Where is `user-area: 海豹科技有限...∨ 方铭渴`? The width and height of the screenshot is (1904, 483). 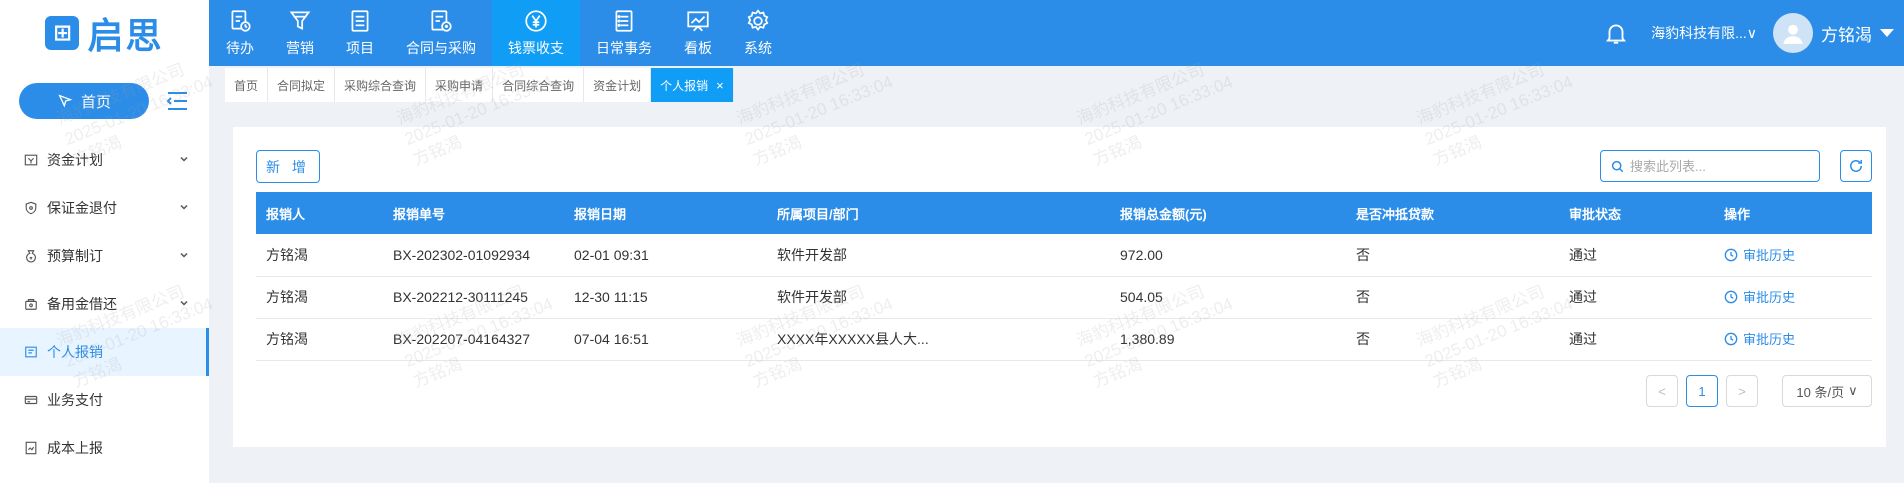 user-area: 海豹科技有限...∨ 方铭渴 is located at coordinates (1753, 33).